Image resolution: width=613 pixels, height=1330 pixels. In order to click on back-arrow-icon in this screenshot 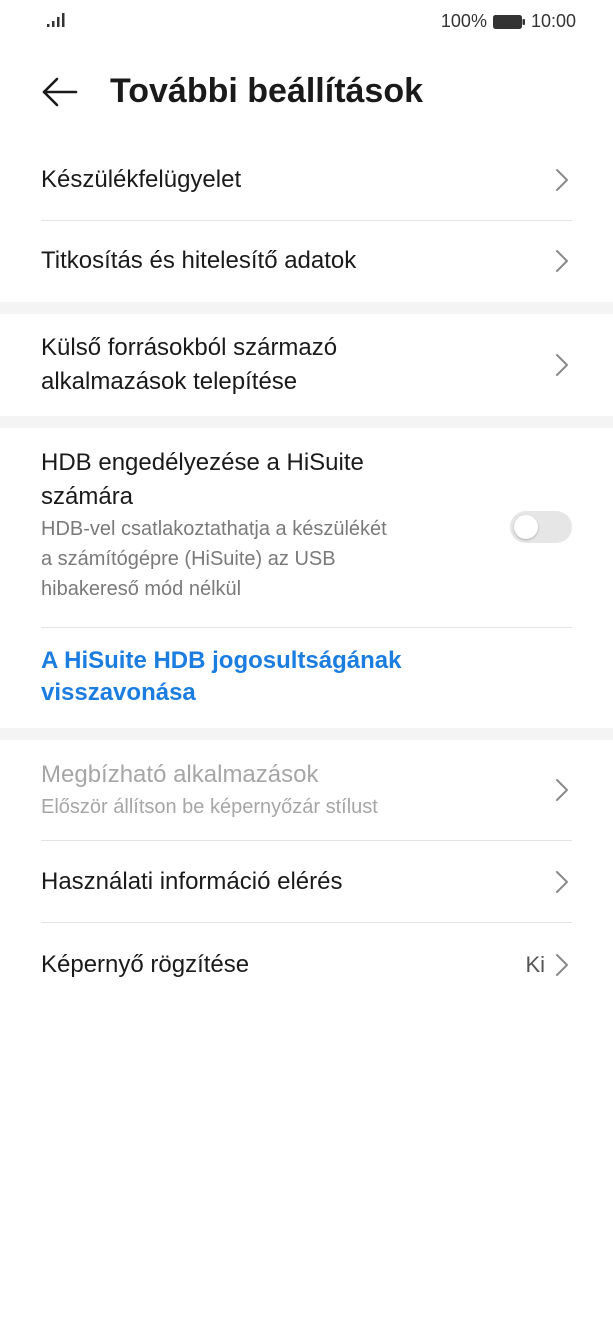, I will do `click(59, 92)`.